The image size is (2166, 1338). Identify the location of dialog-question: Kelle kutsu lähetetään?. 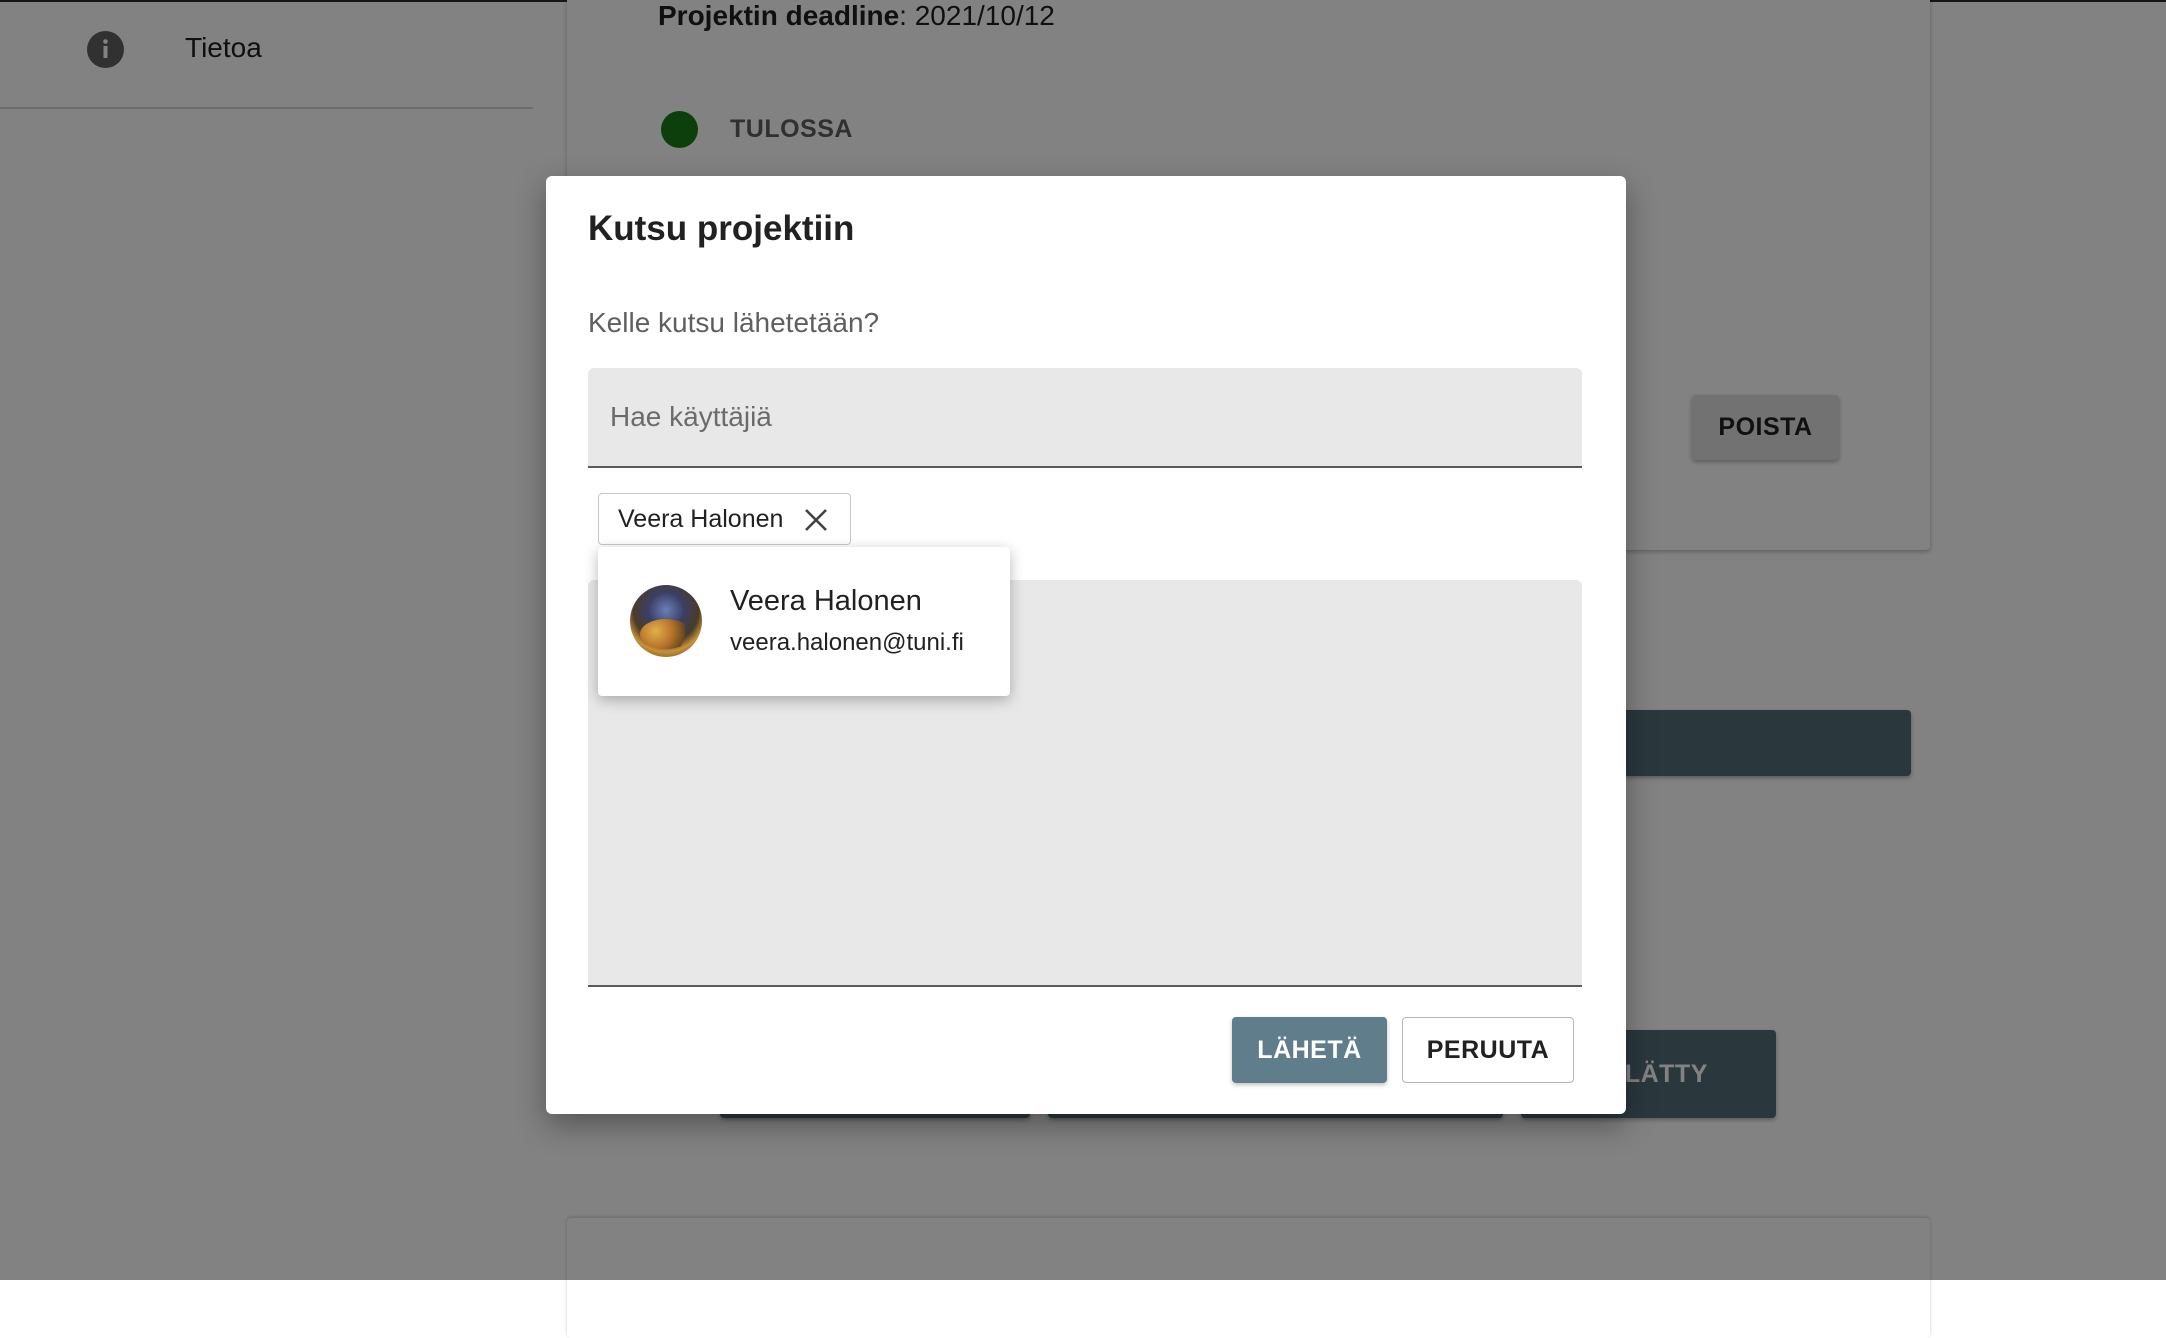
(734, 322).